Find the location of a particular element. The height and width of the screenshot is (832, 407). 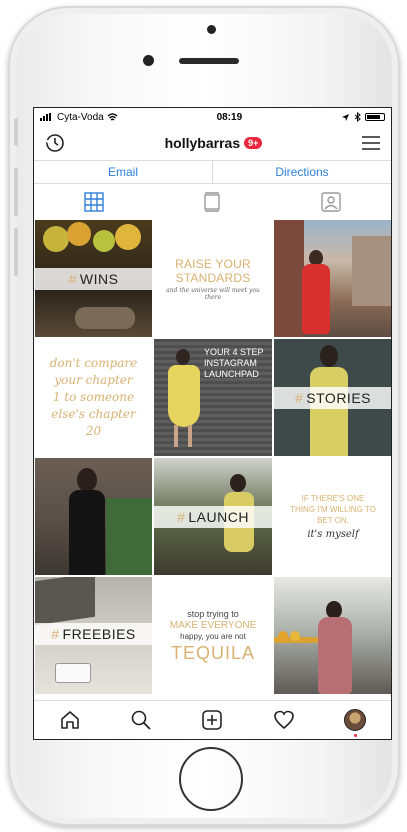

notification-badge: 9+ is located at coordinates (253, 143).